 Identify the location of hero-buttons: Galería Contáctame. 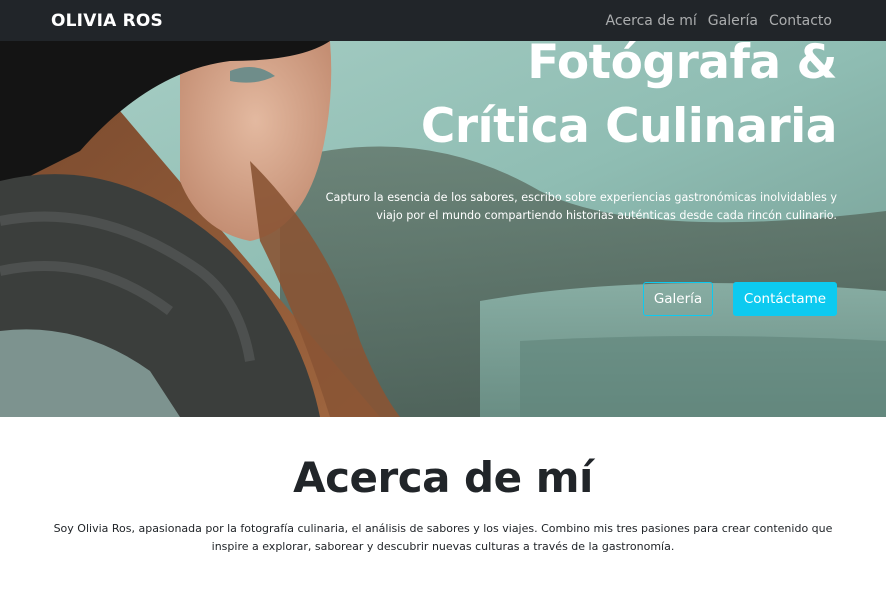
(740, 299).